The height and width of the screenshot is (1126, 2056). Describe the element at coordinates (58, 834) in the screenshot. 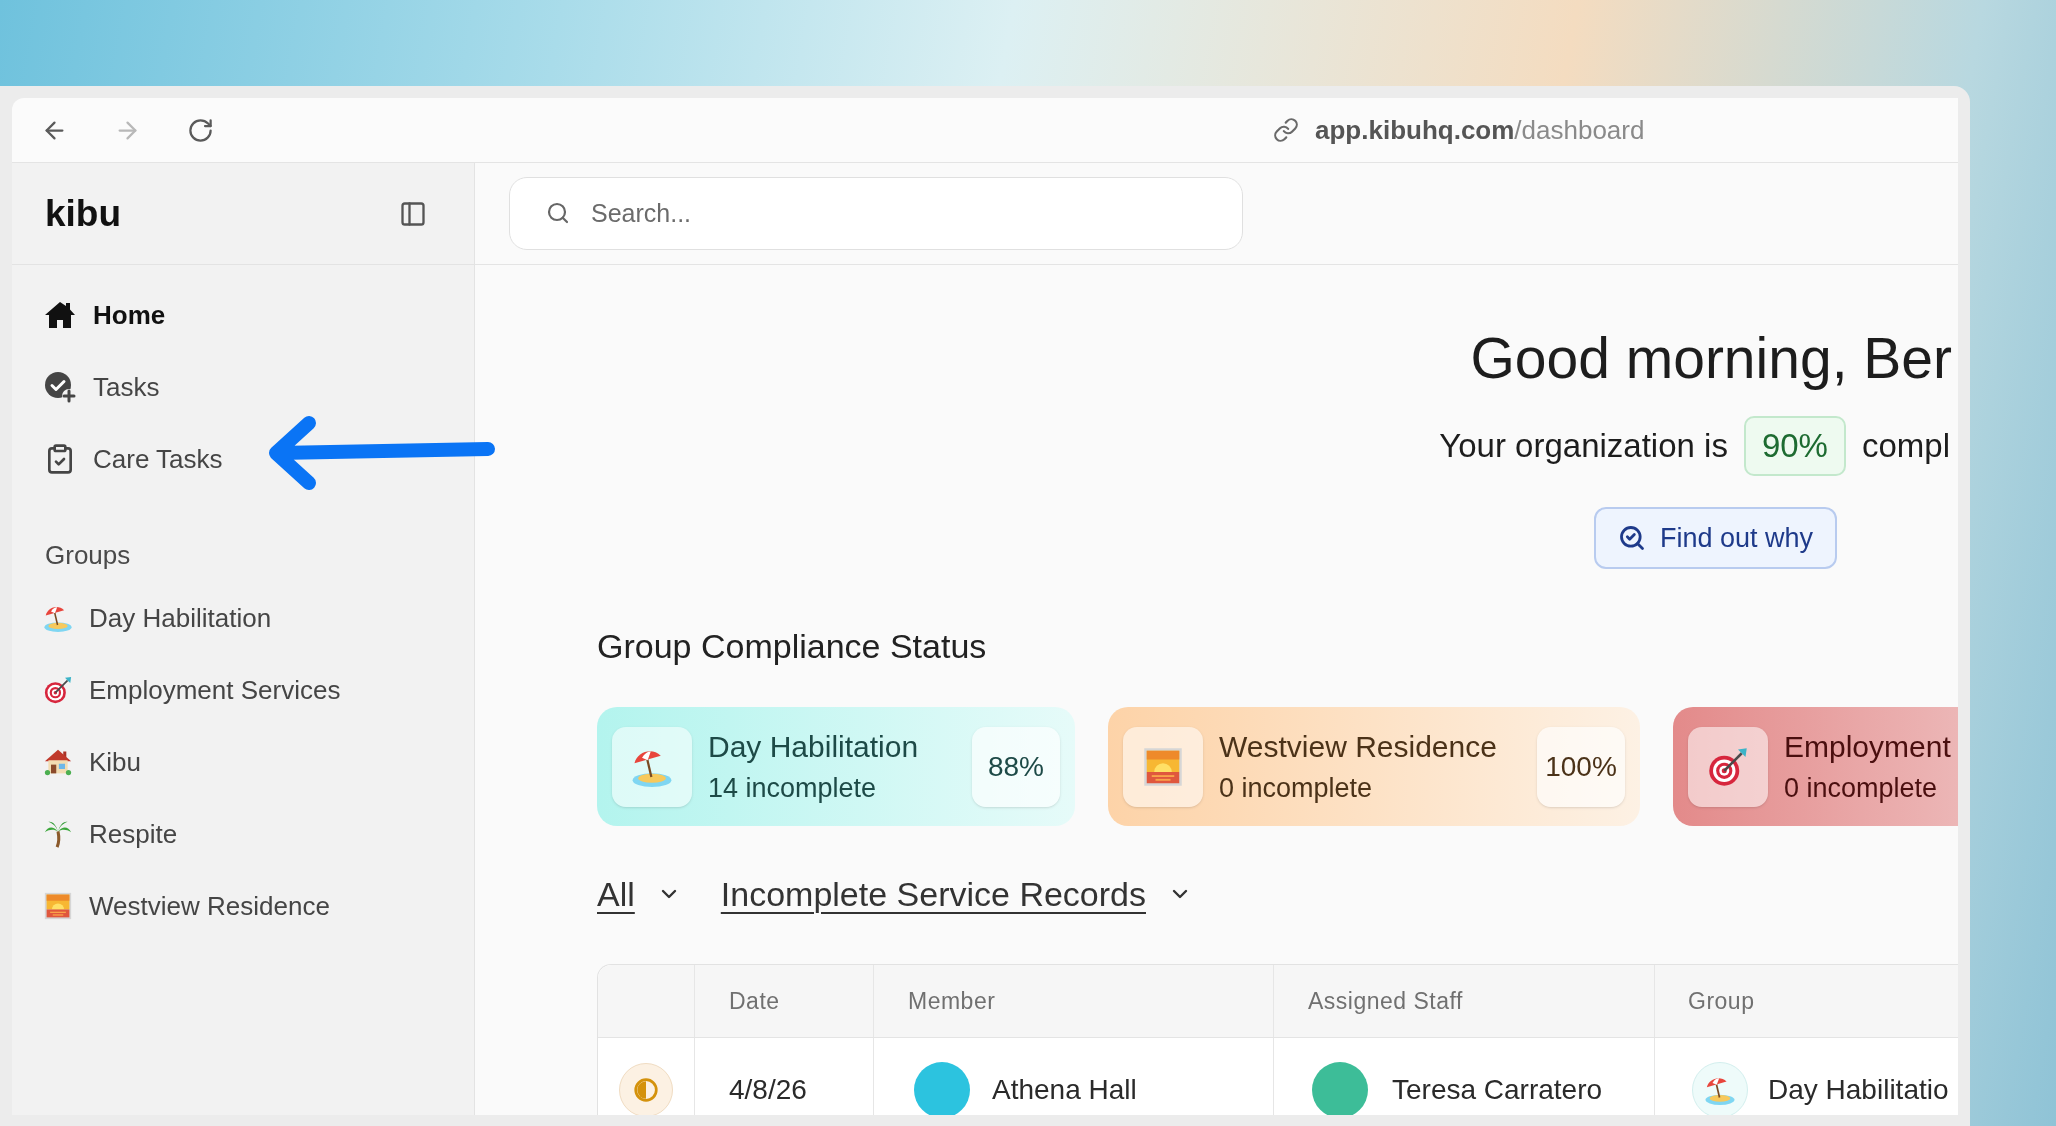

I see `palm-tree-icon` at that location.